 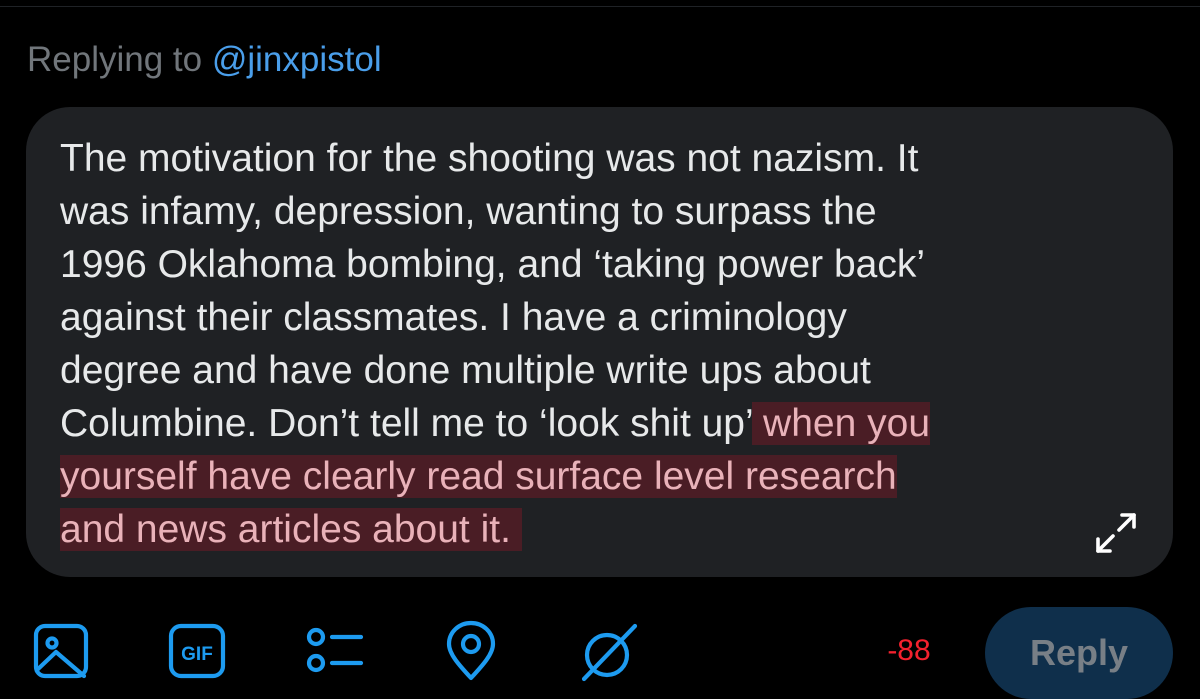 I want to click on character-counter: -88, so click(x=909, y=650).